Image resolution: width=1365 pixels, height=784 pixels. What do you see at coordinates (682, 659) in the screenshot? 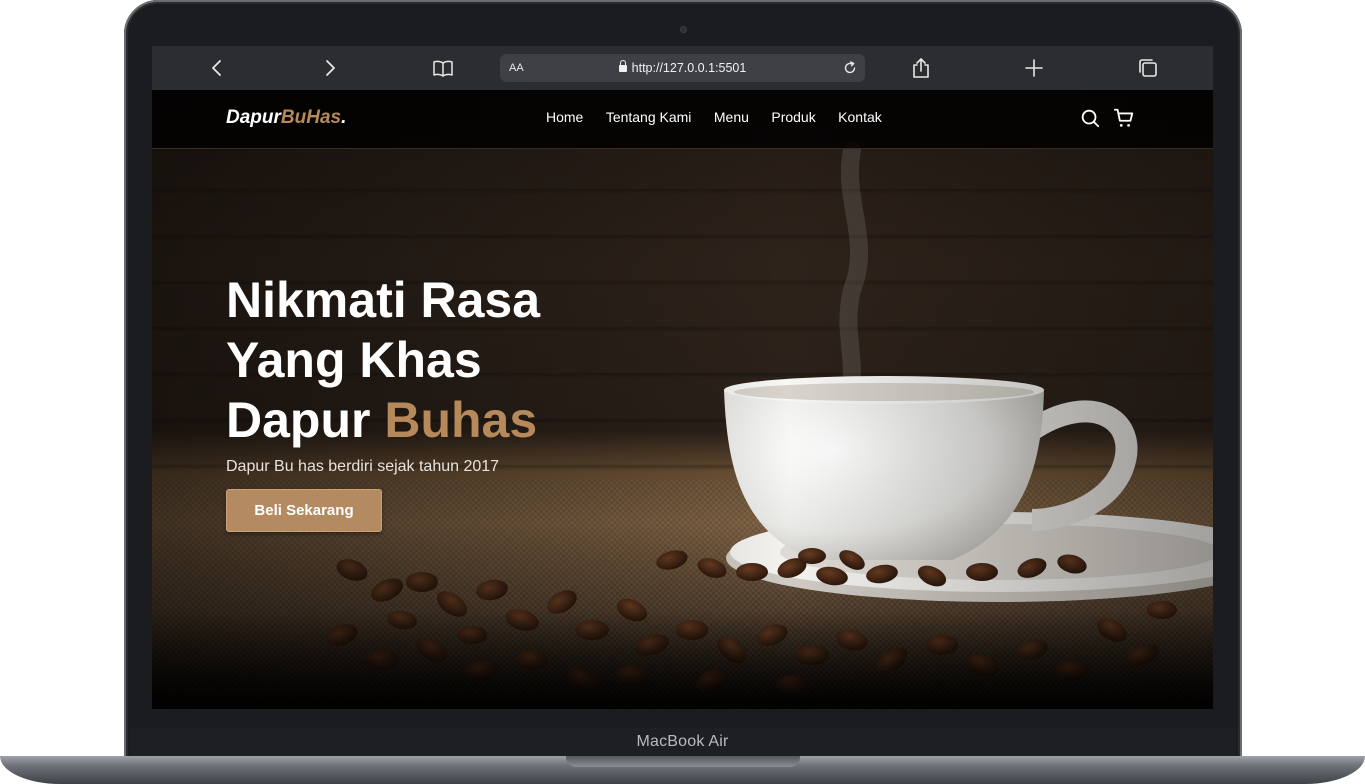
I see `hero-bottom-fade` at bounding box center [682, 659].